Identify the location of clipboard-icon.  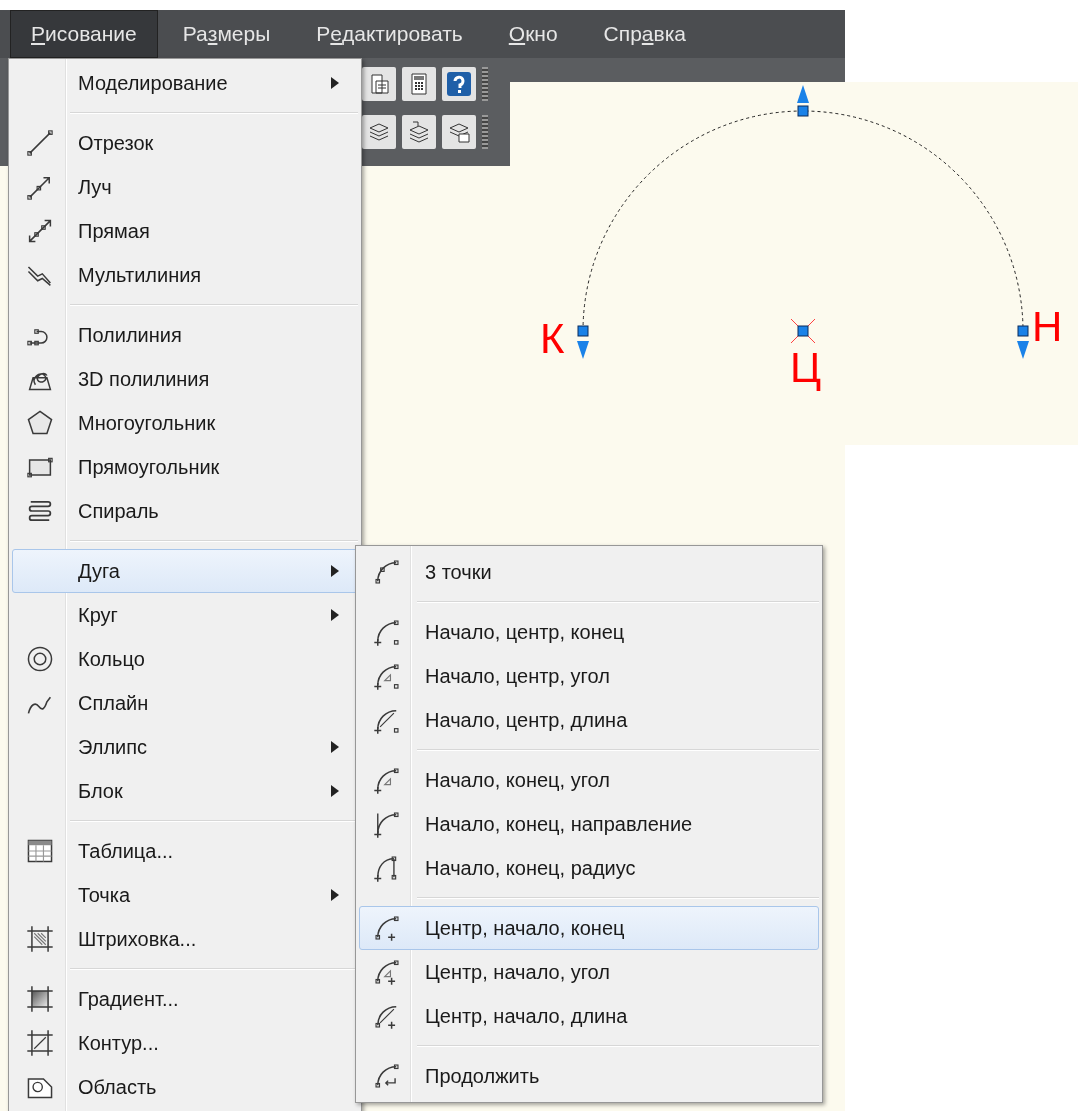
(379, 84).